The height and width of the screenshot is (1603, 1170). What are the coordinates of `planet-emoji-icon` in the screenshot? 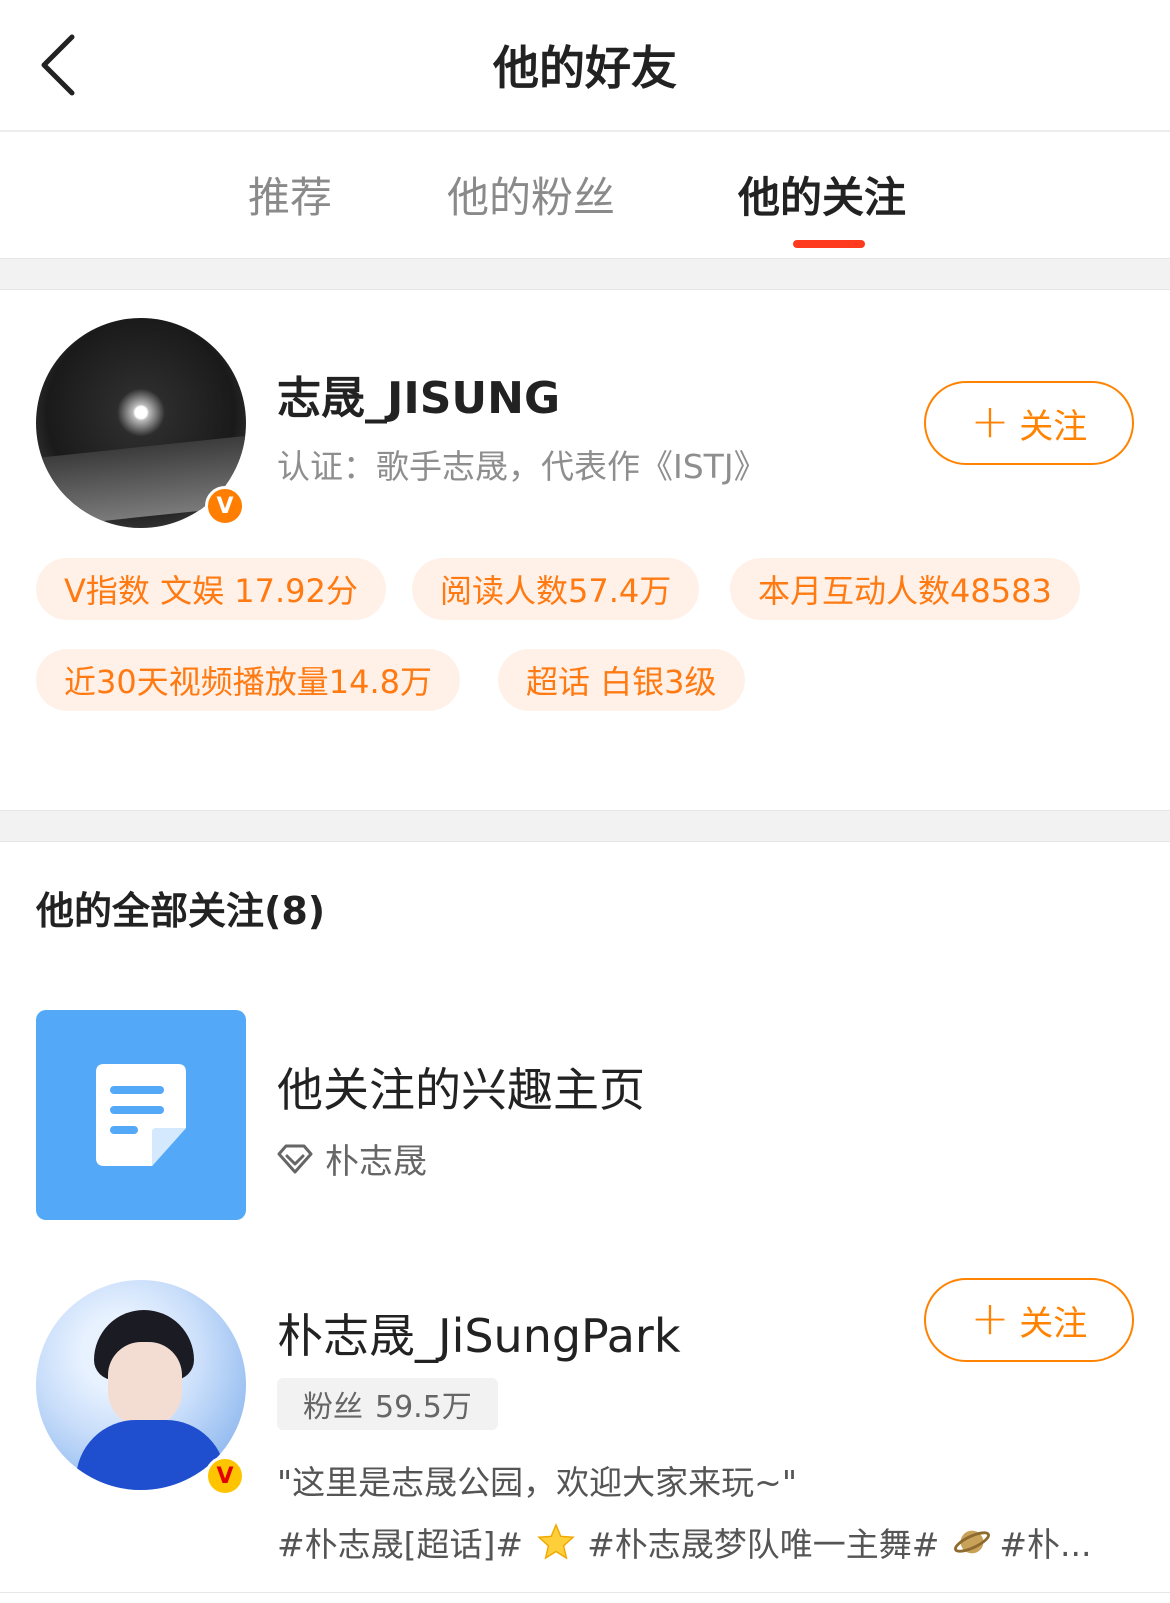 It's located at (972, 1542).